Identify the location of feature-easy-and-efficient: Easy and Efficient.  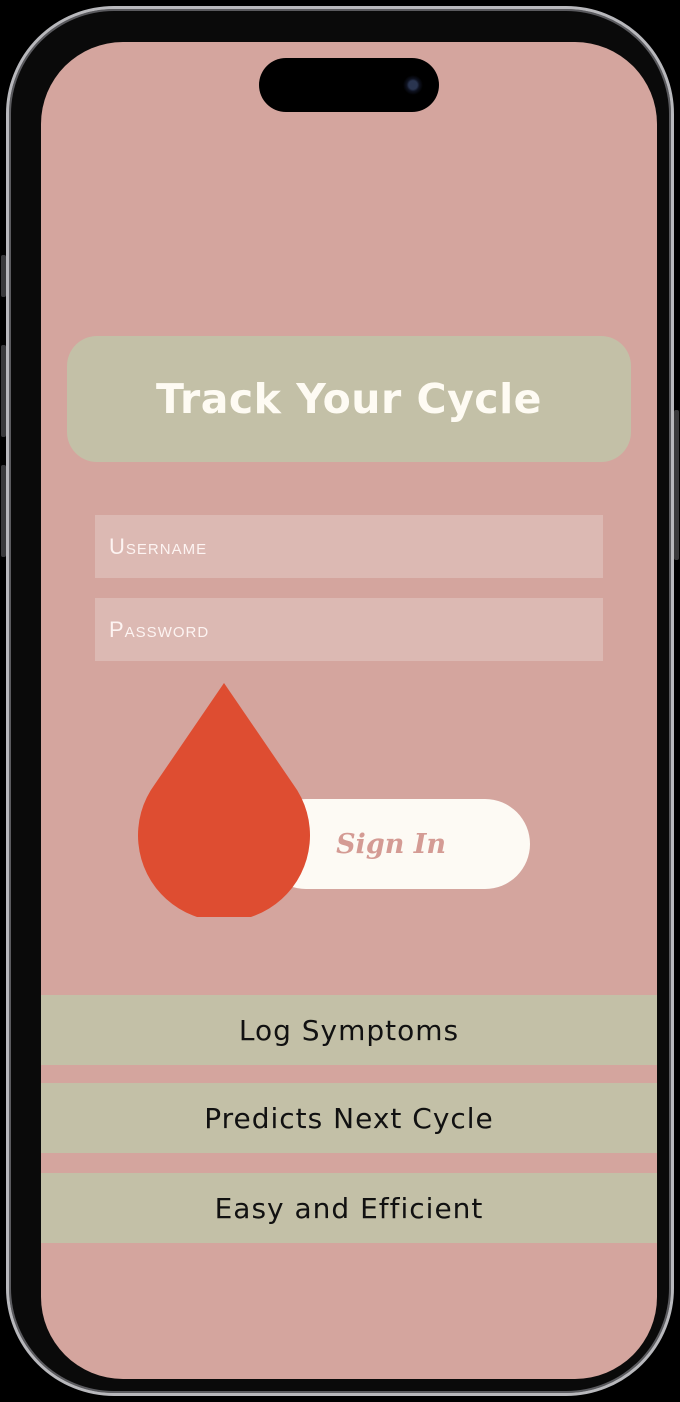
(349, 1208).